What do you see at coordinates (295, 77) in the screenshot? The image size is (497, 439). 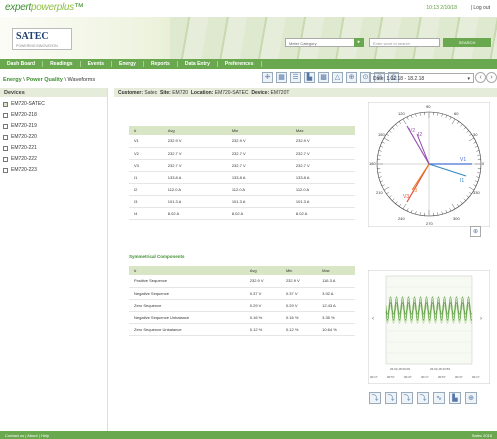 I see `list-view-icon: ☰` at bounding box center [295, 77].